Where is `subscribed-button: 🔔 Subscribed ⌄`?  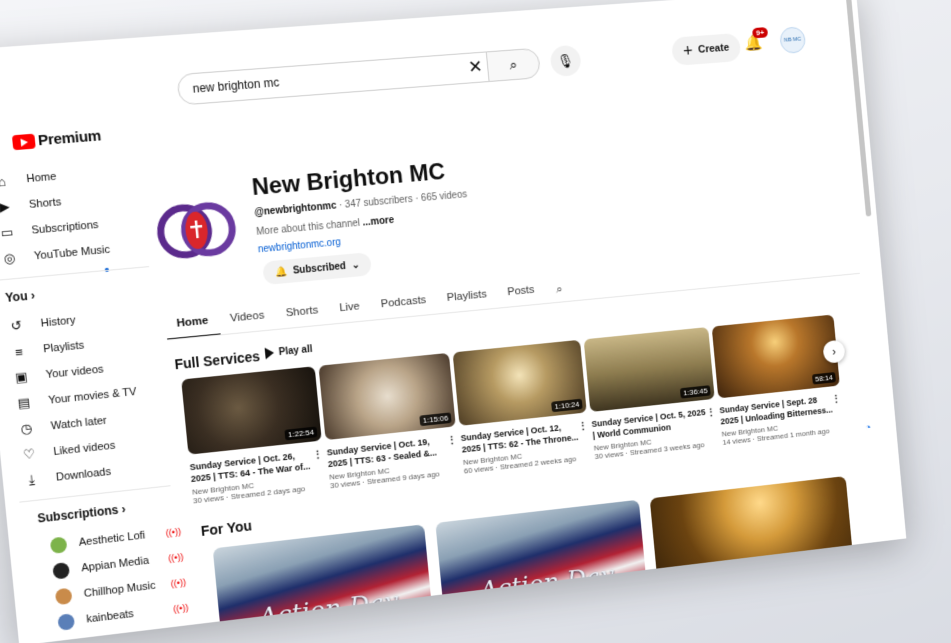 subscribed-button: 🔔 Subscribed ⌄ is located at coordinates (317, 269).